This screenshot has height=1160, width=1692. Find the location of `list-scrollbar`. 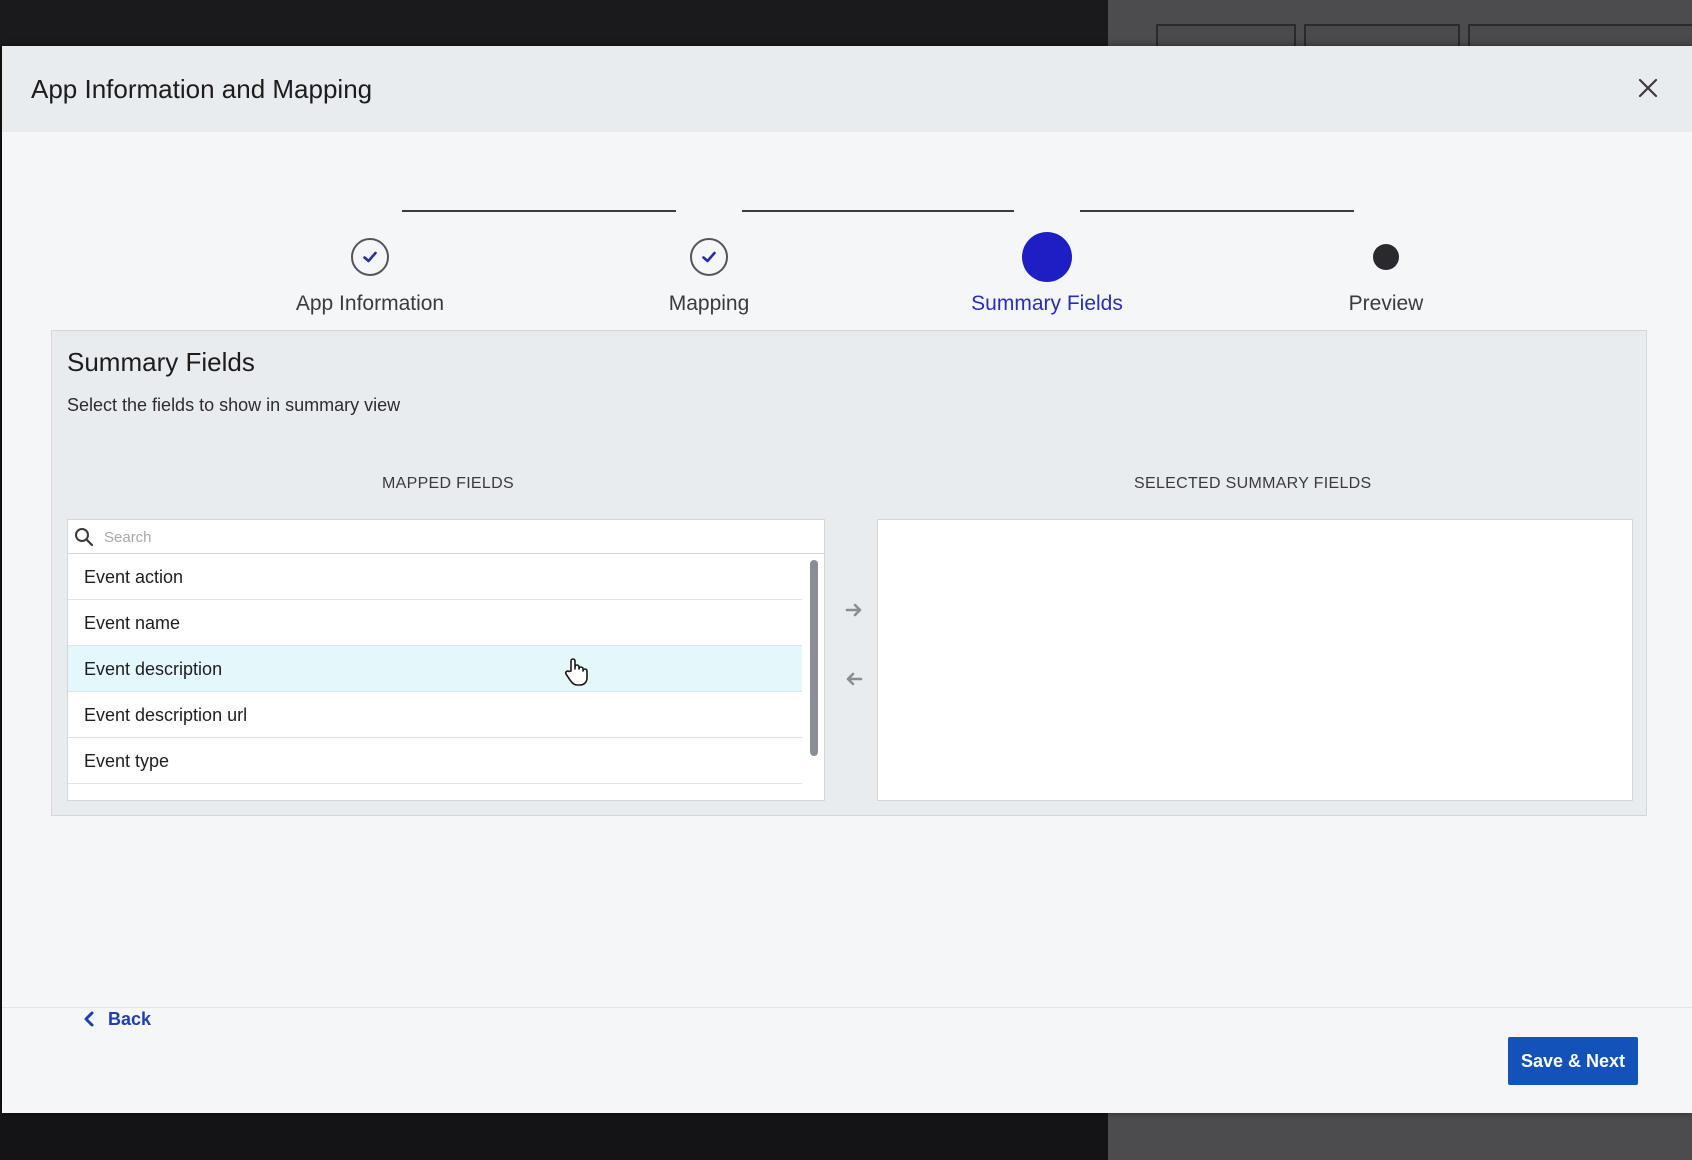

list-scrollbar is located at coordinates (814, 658).